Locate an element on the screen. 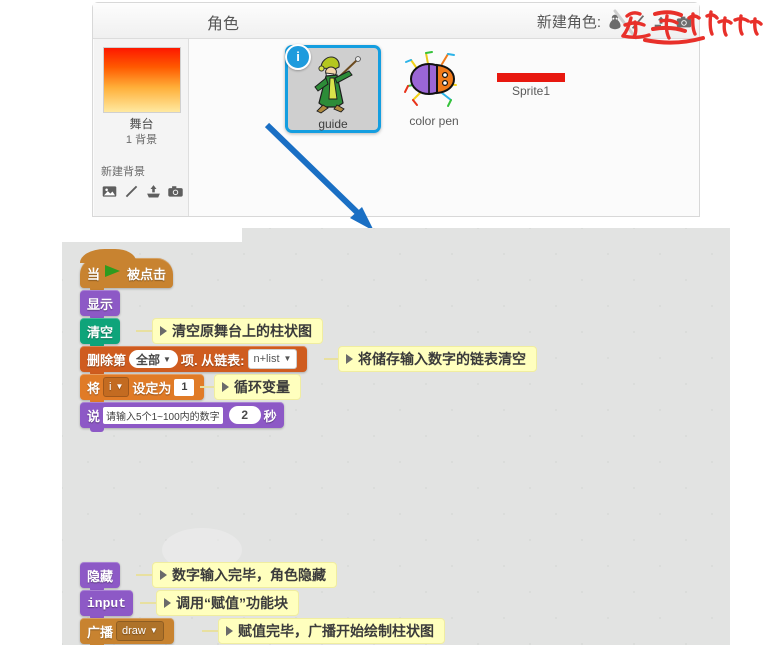 The height and width of the screenshot is (645, 772). block-delete-of-list: 删除第 全部 ▼ 项. 从链表: n+list ▼ is located at coordinates (194, 361).